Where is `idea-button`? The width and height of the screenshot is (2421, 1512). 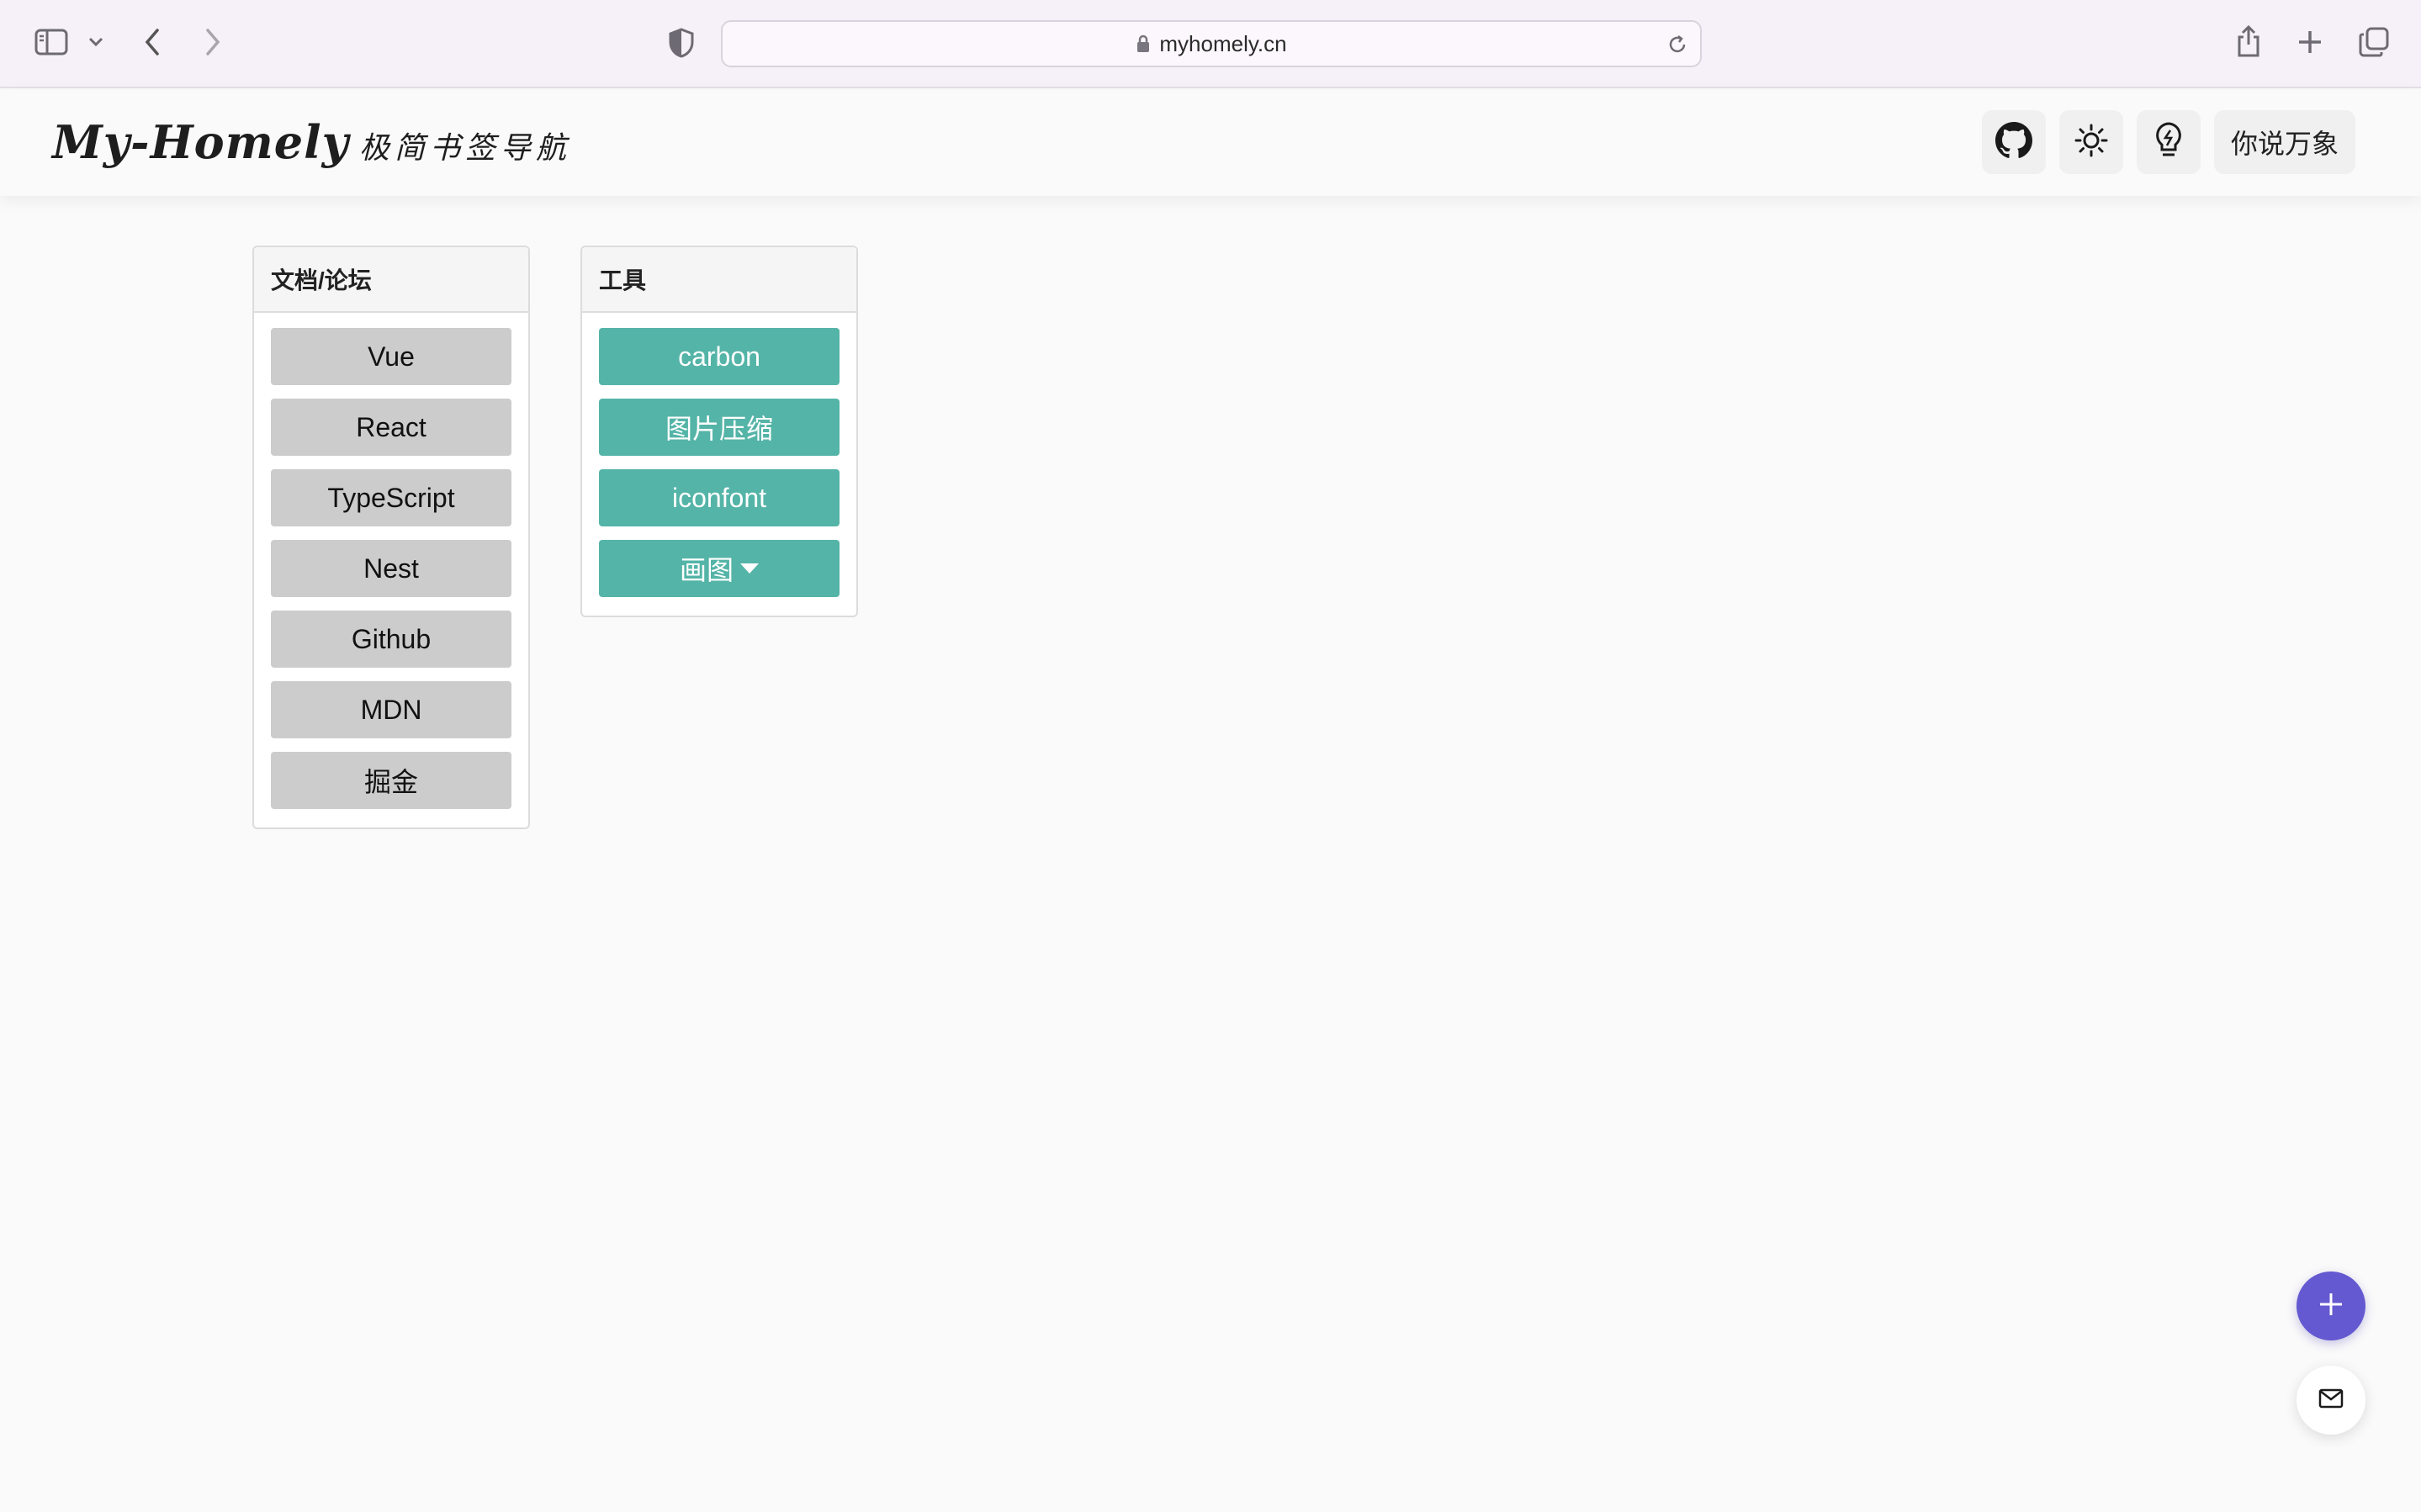
idea-button is located at coordinates (2169, 142).